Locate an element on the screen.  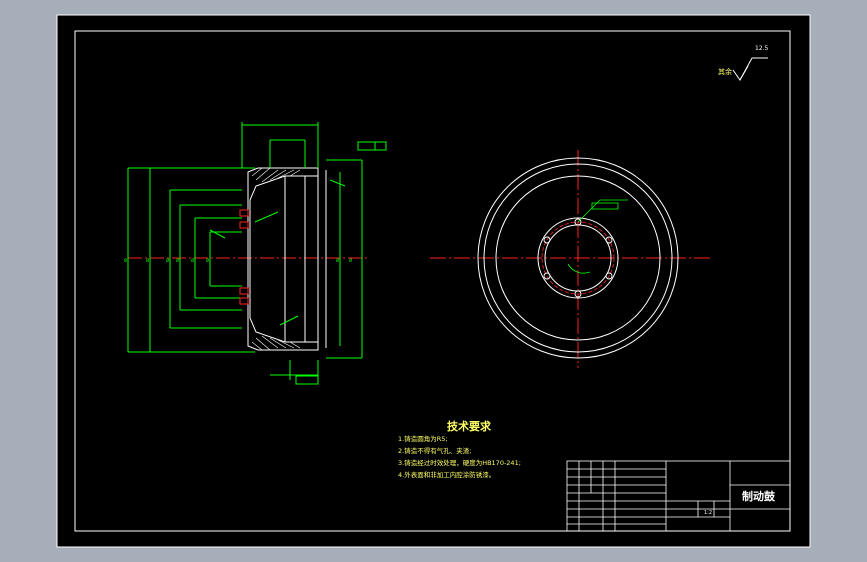
tech-requirements-title: 技术要求 is located at coordinates (469, 426).